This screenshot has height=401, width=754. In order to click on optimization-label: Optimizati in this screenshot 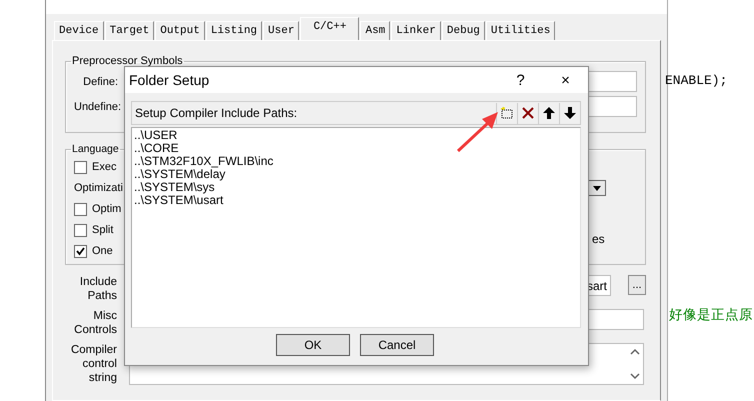, I will do `click(98, 188)`.